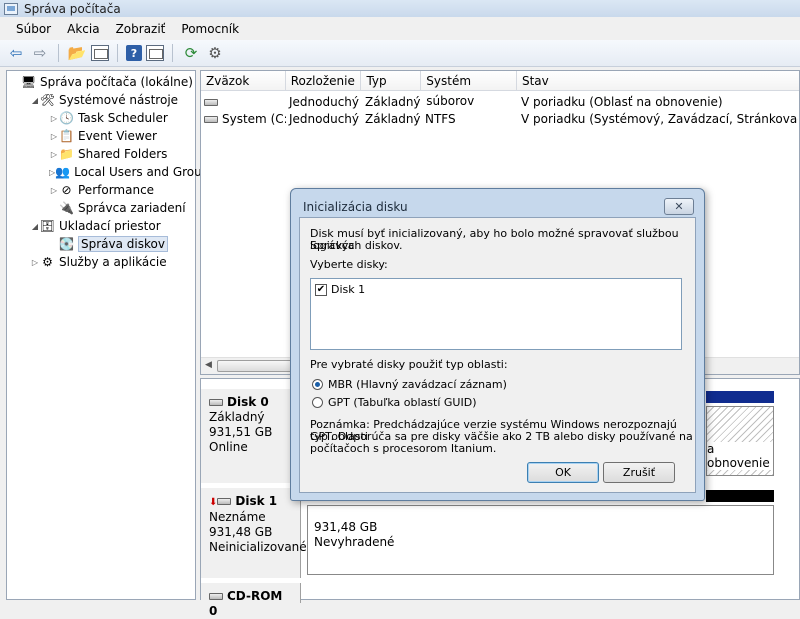 This screenshot has width=800, height=619. Describe the element at coordinates (83, 29) in the screenshot. I see `menu-action: Akcia` at that location.